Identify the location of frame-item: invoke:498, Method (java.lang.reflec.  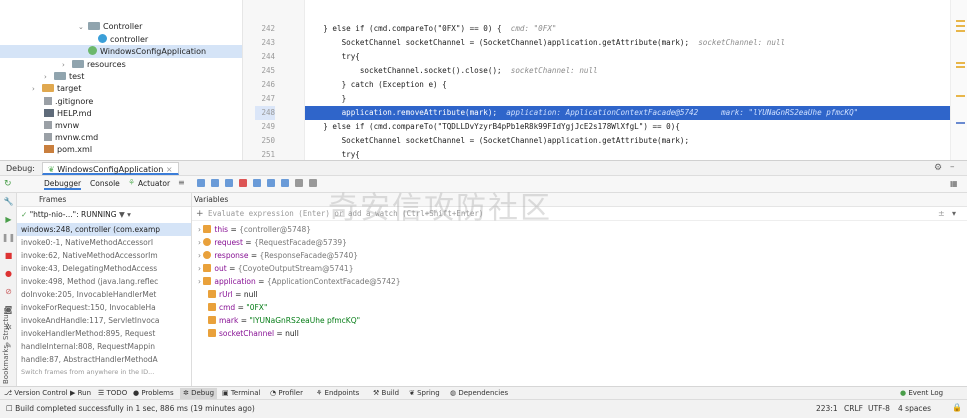
(104, 281).